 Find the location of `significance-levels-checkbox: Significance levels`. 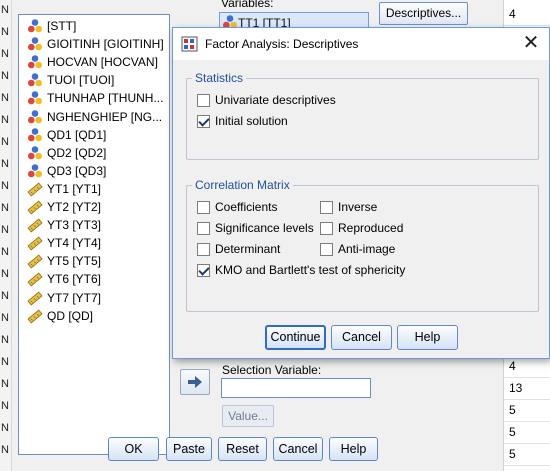

significance-levels-checkbox: Significance levels is located at coordinates (255, 228).